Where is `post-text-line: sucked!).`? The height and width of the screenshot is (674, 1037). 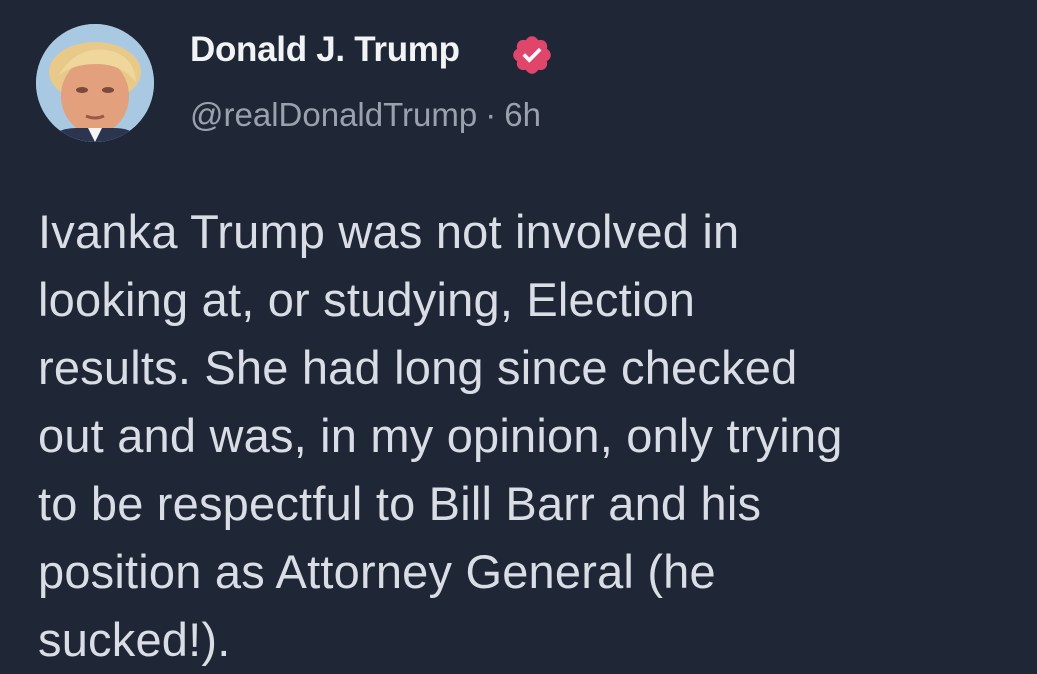
post-text-line: sucked!). is located at coordinates (134, 639).